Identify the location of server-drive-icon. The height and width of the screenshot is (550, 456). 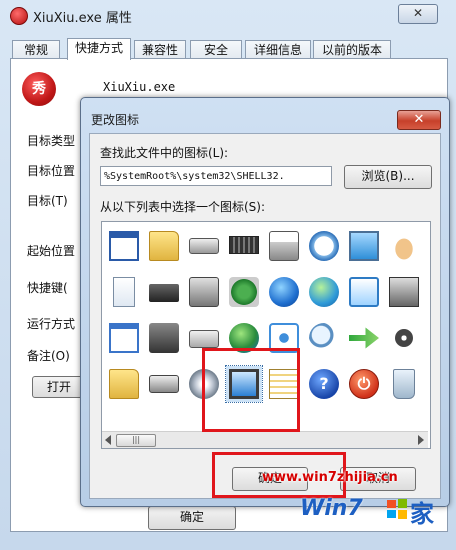
(164, 293).